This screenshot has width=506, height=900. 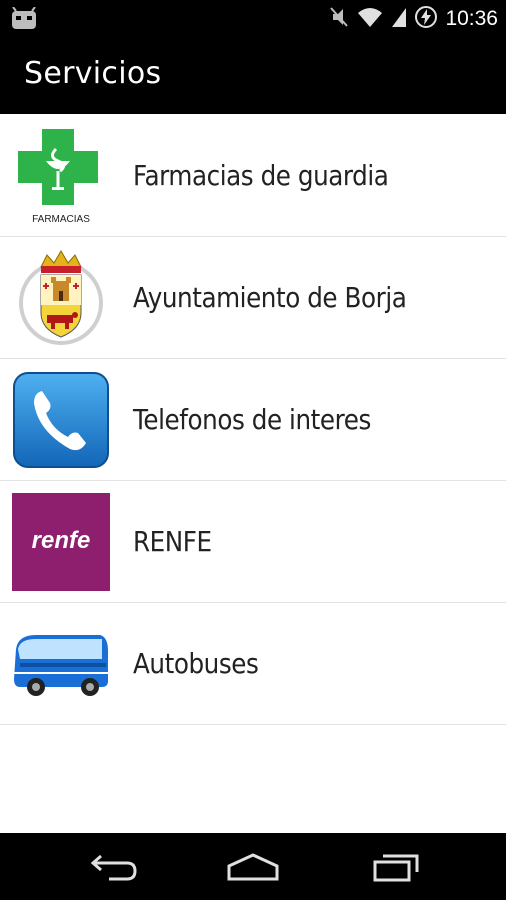 I want to click on android-icon, so click(x=24, y=20).